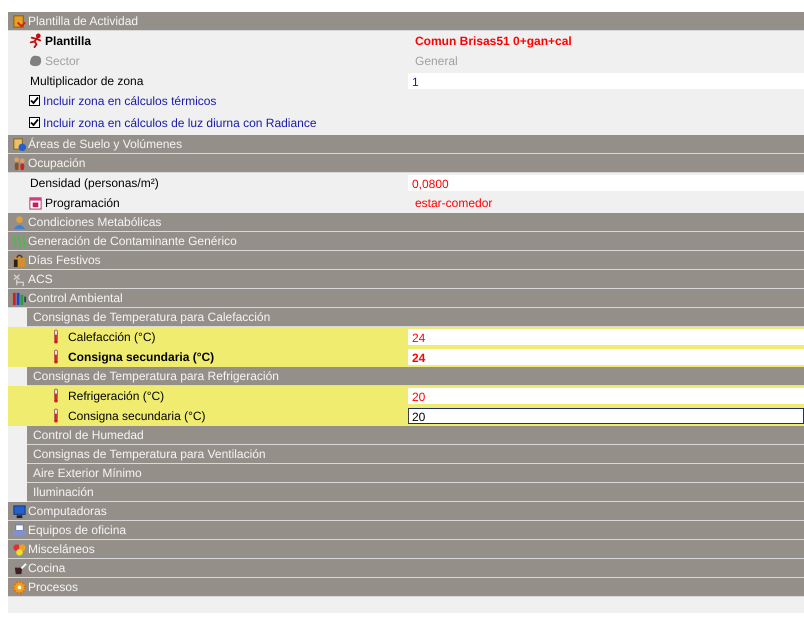 This screenshot has height=627, width=804. What do you see at coordinates (606, 80) in the screenshot?
I see `value-field: 1` at bounding box center [606, 80].